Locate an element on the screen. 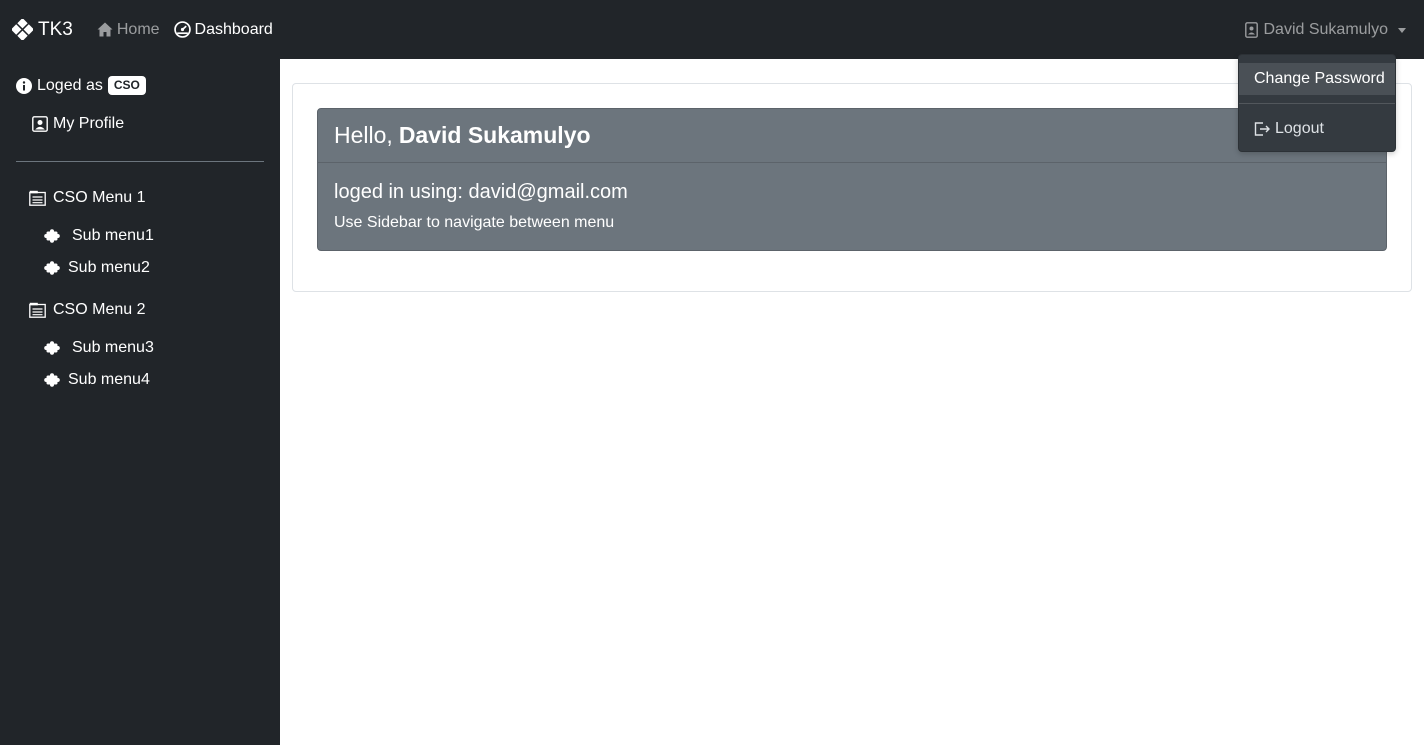  nav-home: Home is located at coordinates (128, 30).